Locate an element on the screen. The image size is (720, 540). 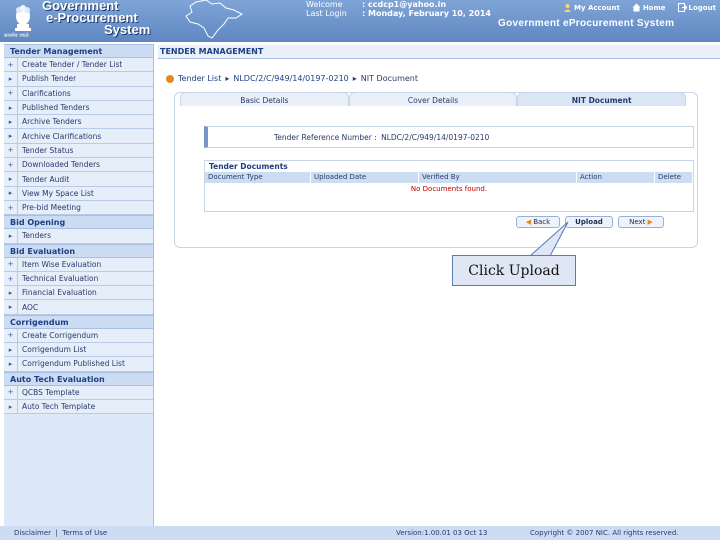
column-header: Document Type is located at coordinates (258, 177).